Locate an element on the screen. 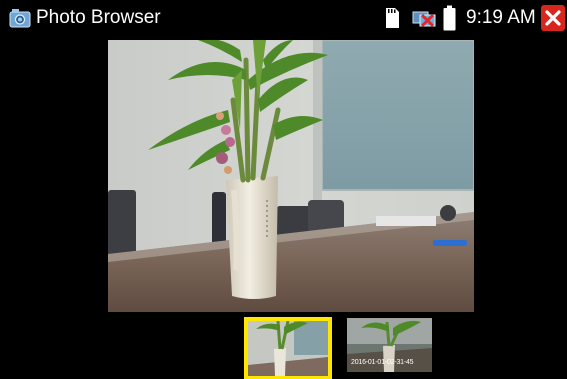  close-icon is located at coordinates (553, 18).